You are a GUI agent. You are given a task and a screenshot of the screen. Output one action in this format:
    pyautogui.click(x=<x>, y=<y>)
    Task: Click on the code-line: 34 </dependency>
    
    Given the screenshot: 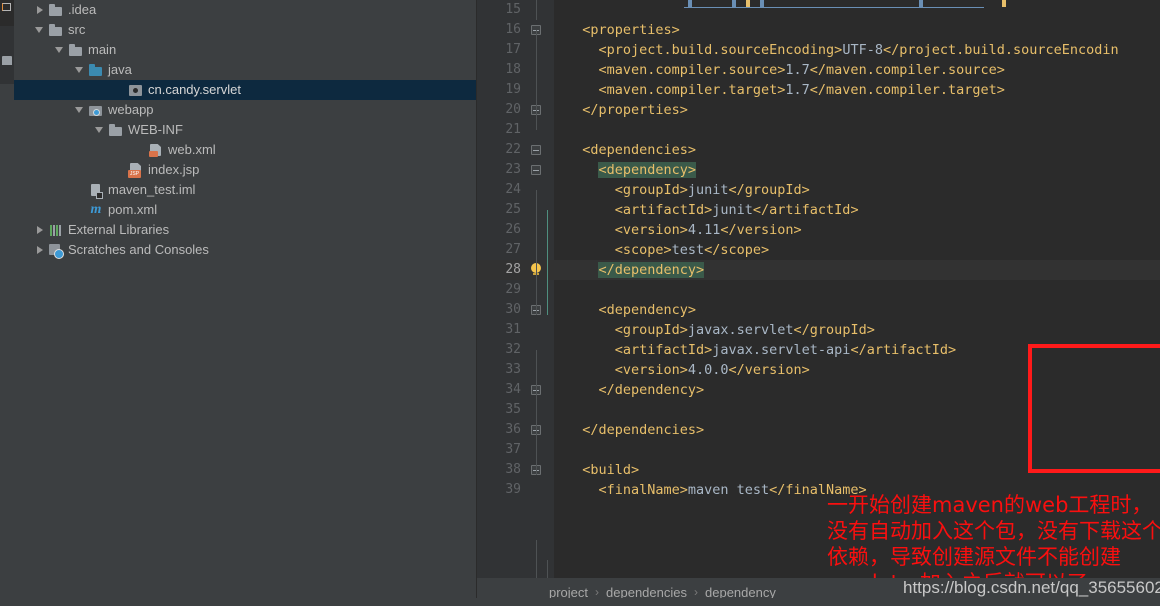 What is the action you would take?
    pyautogui.click(x=818, y=390)
    